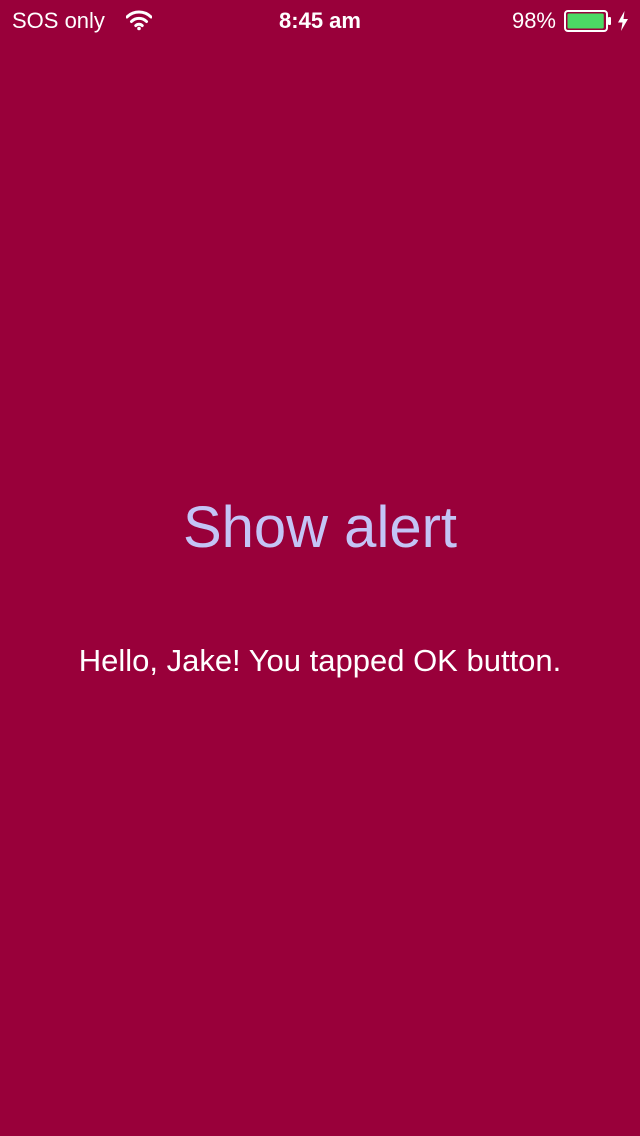 This screenshot has height=1136, width=640. Describe the element at coordinates (533, 20) in the screenshot. I see `battery-percentage: 98%` at that location.